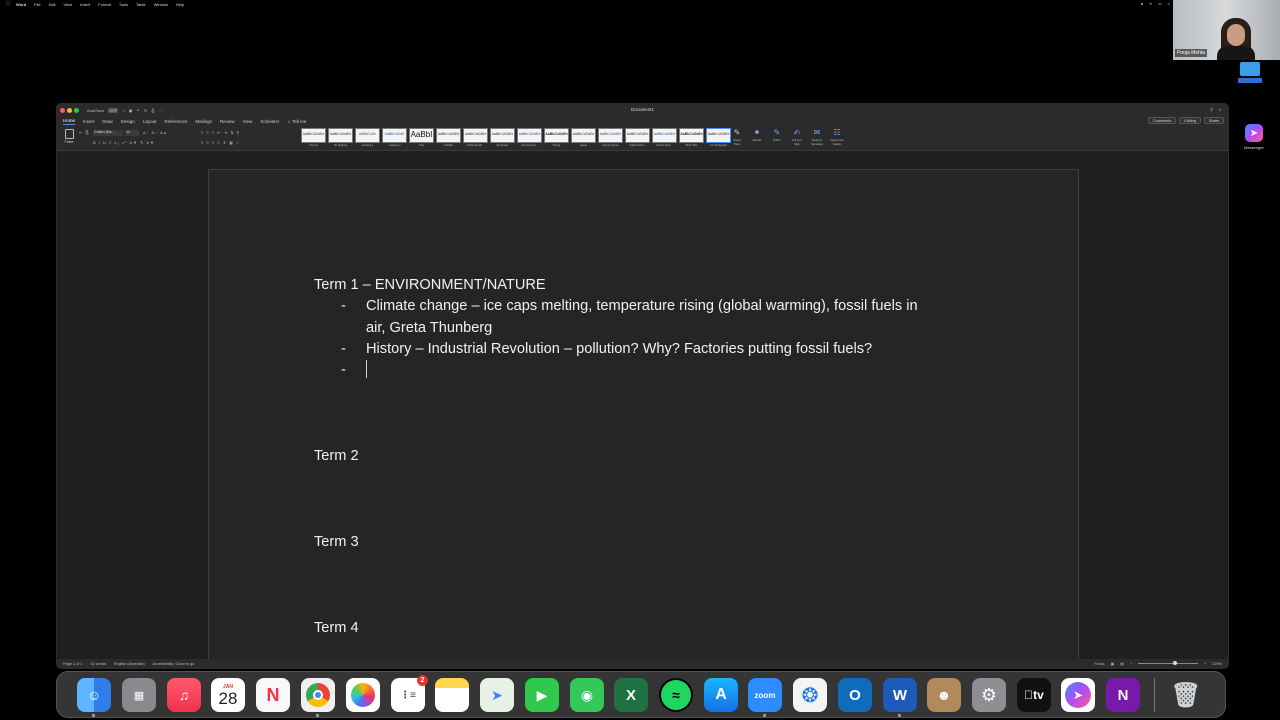 The image size is (1280, 720). What do you see at coordinates (837, 137) in the screenshot?
I see `agreement-status-button: ☷ Agreement Status` at bounding box center [837, 137].